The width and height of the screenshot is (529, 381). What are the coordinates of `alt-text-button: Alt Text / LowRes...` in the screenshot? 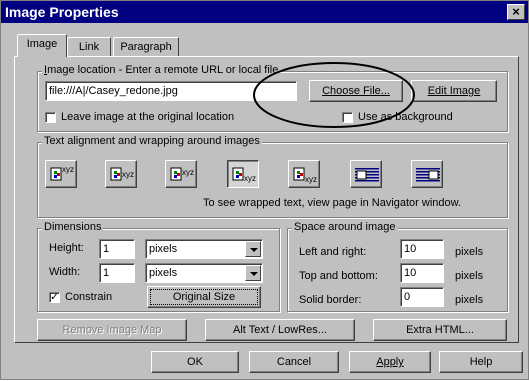 It's located at (280, 330).